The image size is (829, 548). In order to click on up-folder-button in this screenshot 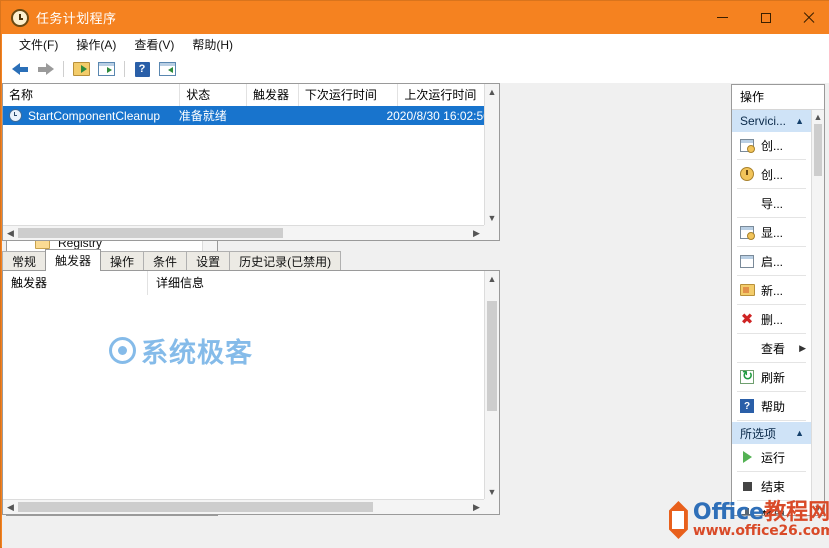, I will do `click(81, 69)`.